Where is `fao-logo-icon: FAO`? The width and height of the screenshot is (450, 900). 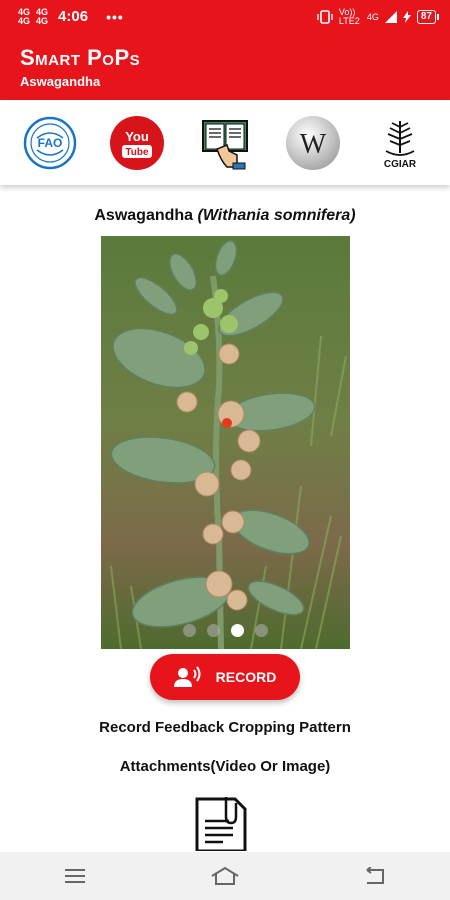 fao-logo-icon: FAO is located at coordinates (50, 143).